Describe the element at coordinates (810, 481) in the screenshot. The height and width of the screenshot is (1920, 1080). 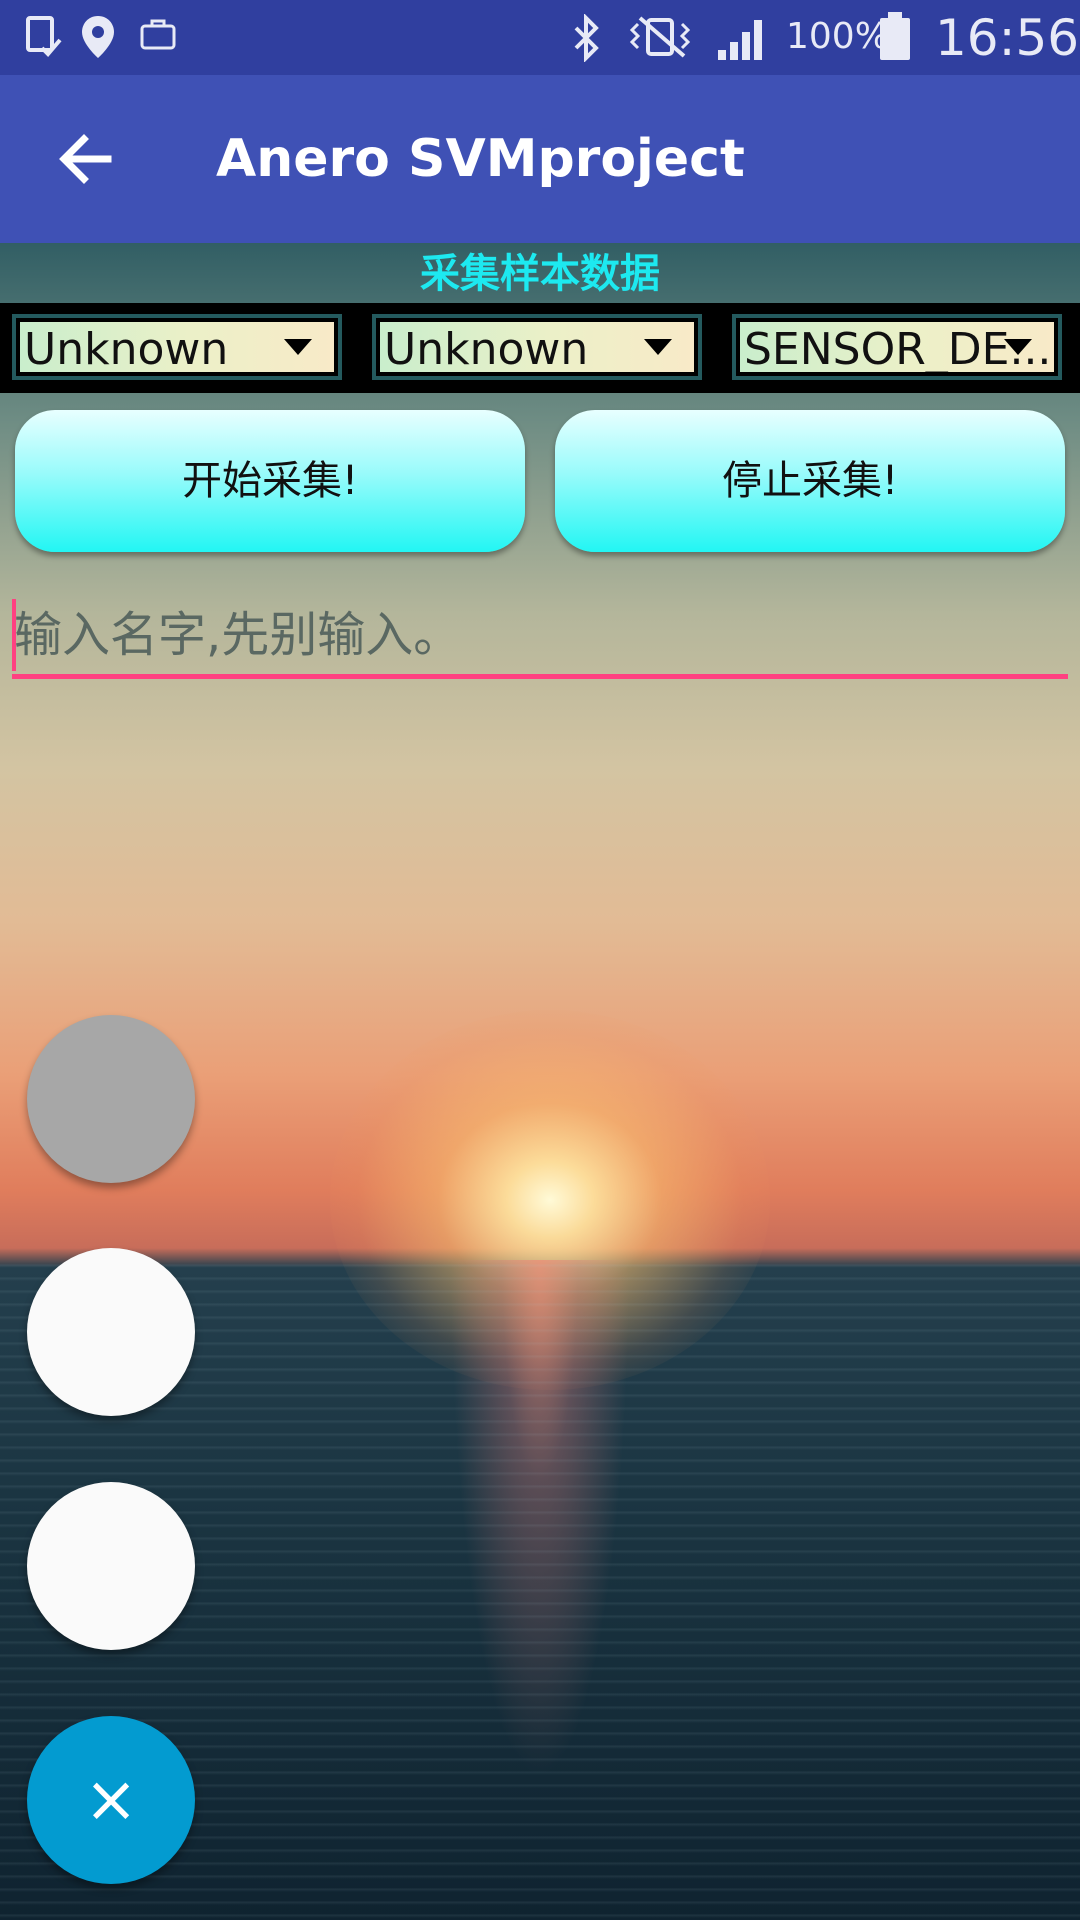
I see `stop-collect-button: 停止采集!` at that location.